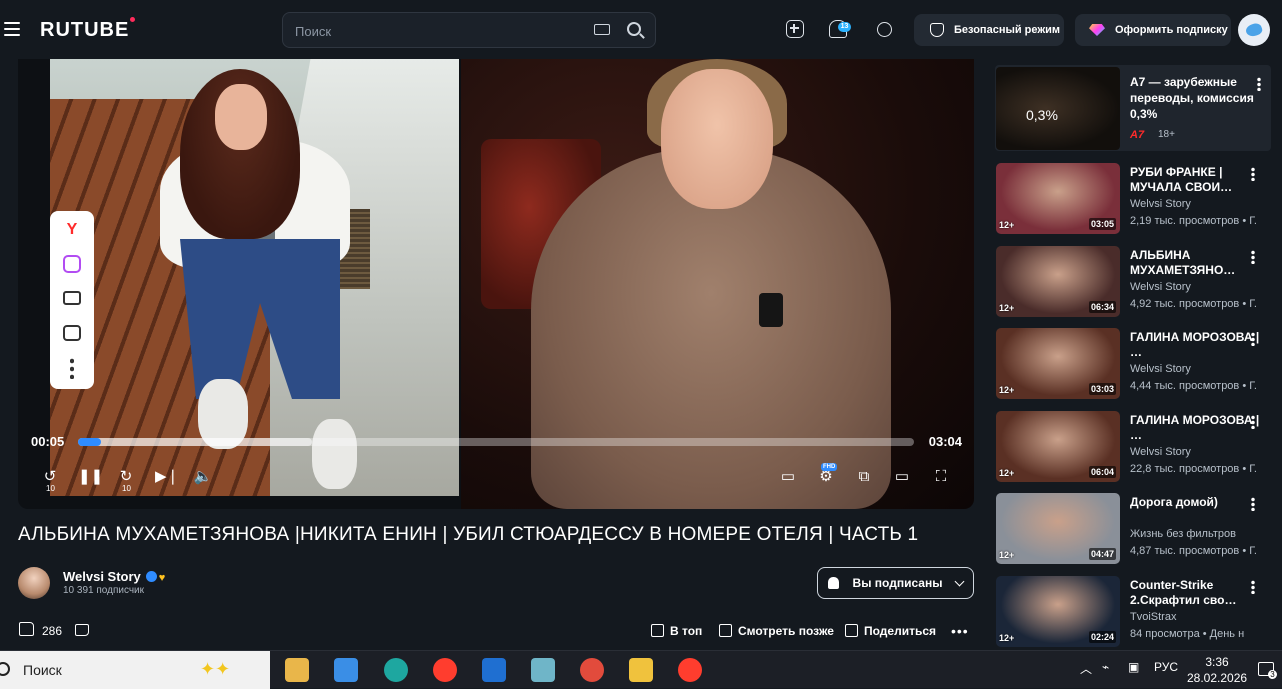 This screenshot has height=689, width=1282. I want to click on forward-10-icon: ↻ 10, so click(126, 480).